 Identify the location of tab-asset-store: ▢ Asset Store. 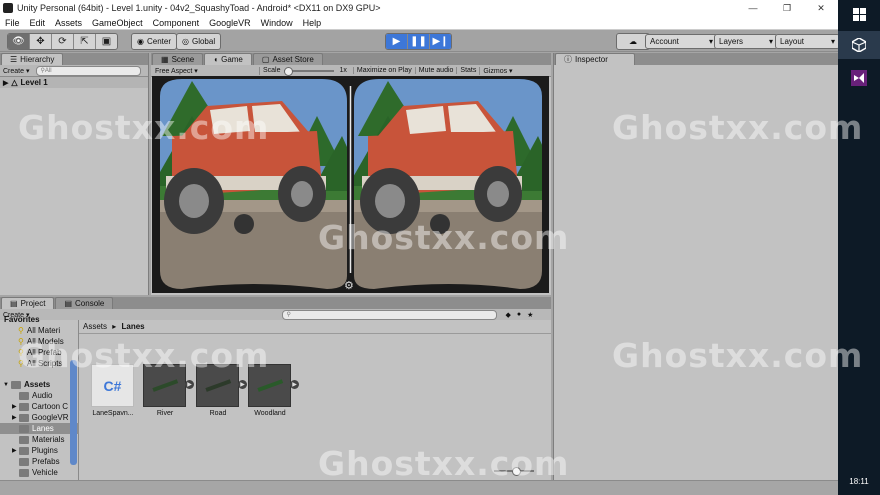
(287, 59).